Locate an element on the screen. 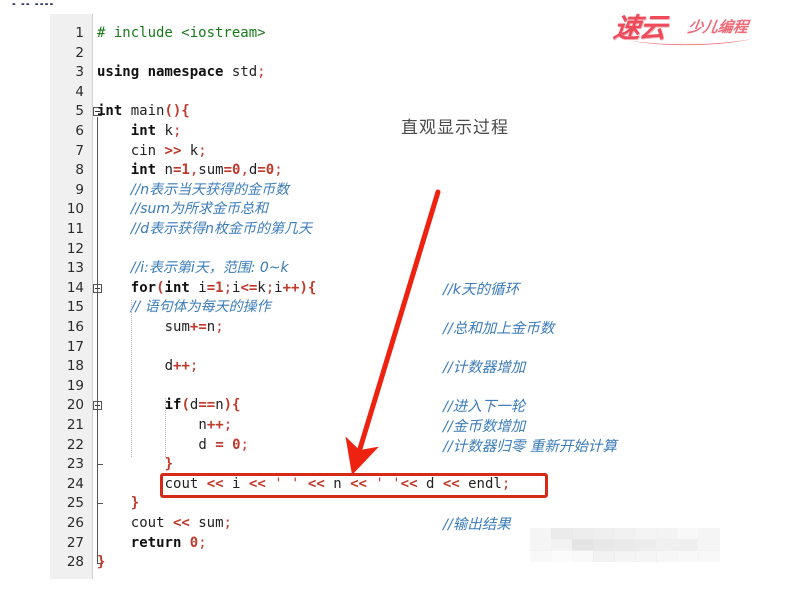 The width and height of the screenshot is (785, 591). code-line: return 0; is located at coordinates (169, 544).